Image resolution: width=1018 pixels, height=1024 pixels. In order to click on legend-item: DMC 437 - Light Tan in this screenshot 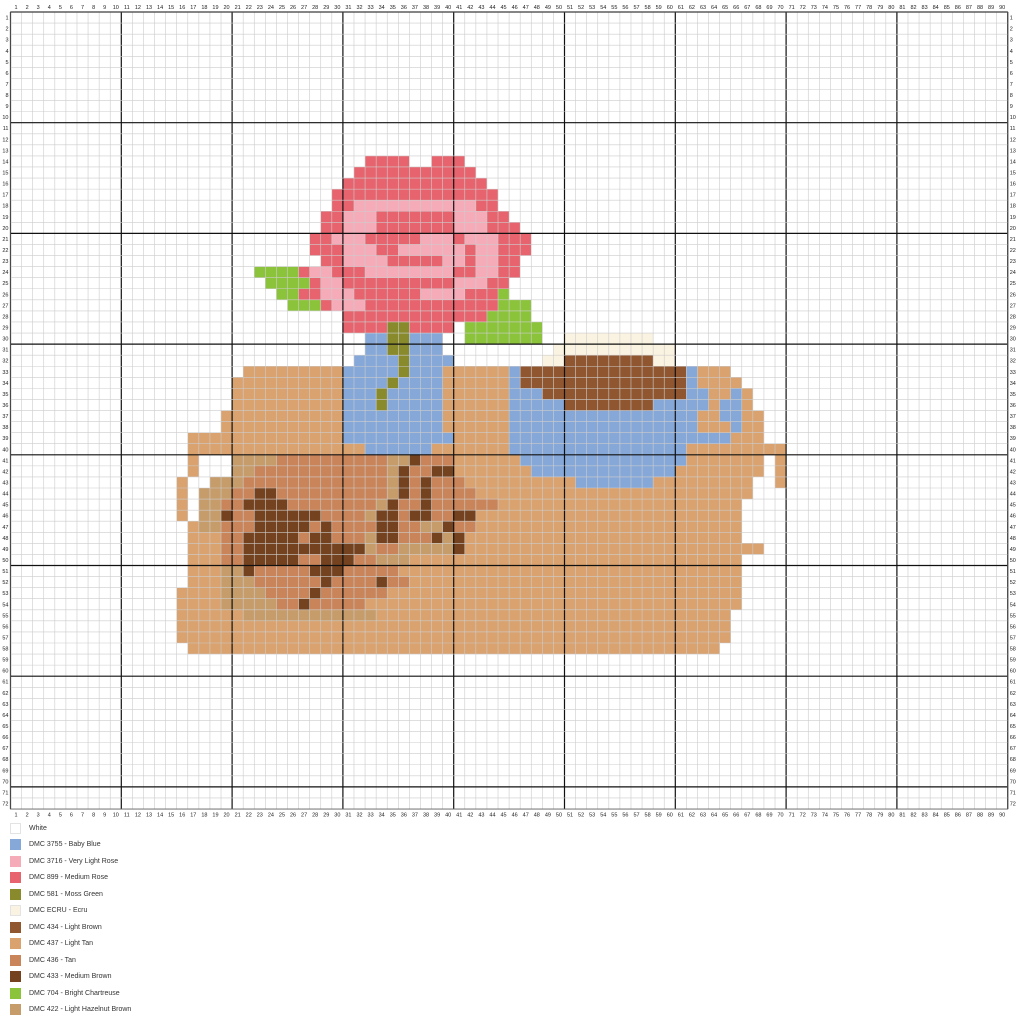, I will do `click(70, 944)`.